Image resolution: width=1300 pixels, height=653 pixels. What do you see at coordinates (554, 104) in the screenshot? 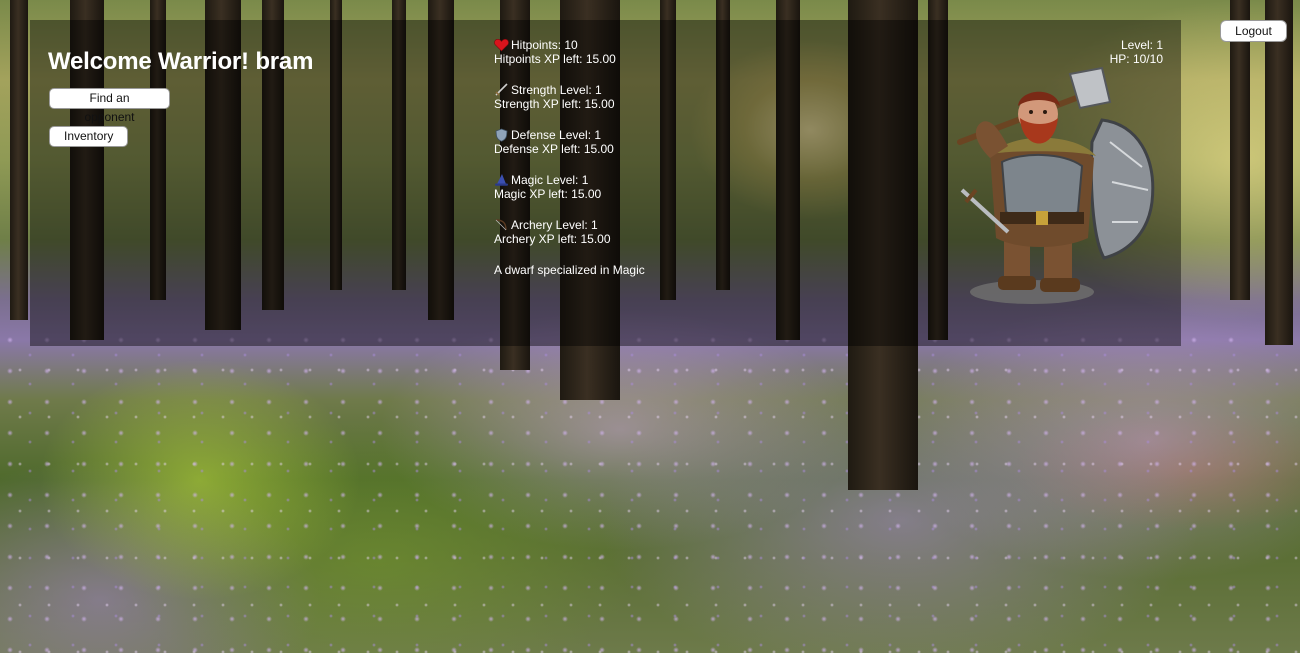
I see `strength-xp-left: Strength XP left: 15.00` at bounding box center [554, 104].